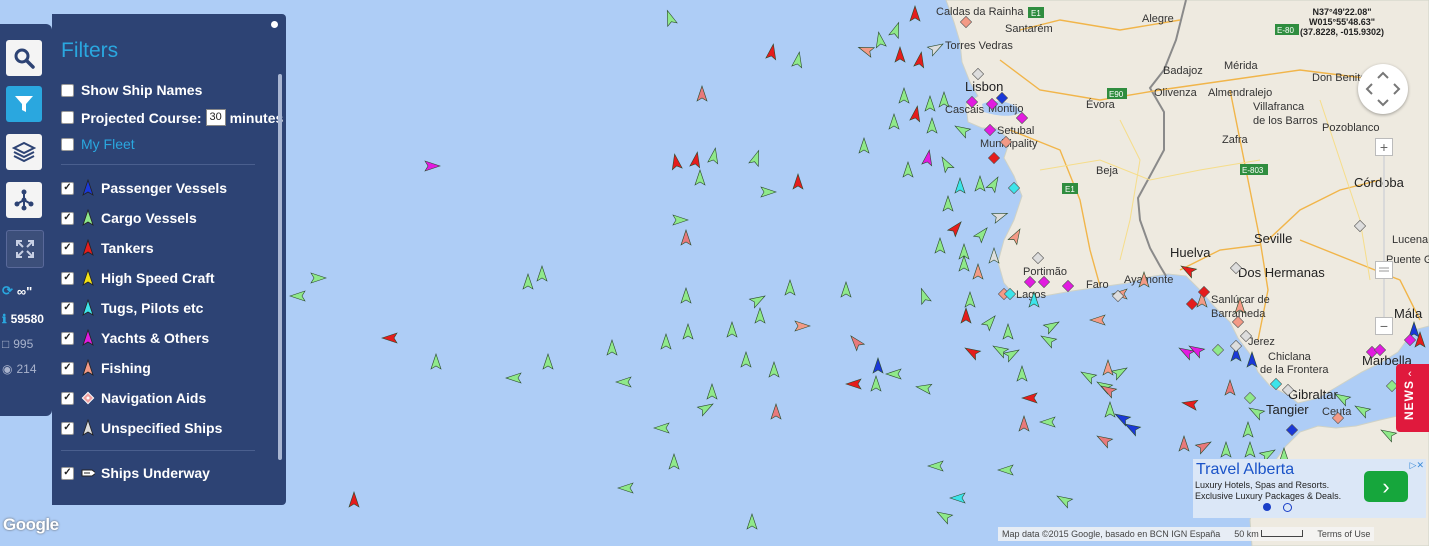 This screenshot has height=546, width=1429. I want to click on category-row: ✓ Tugs, Pilots etc, so click(132, 308).